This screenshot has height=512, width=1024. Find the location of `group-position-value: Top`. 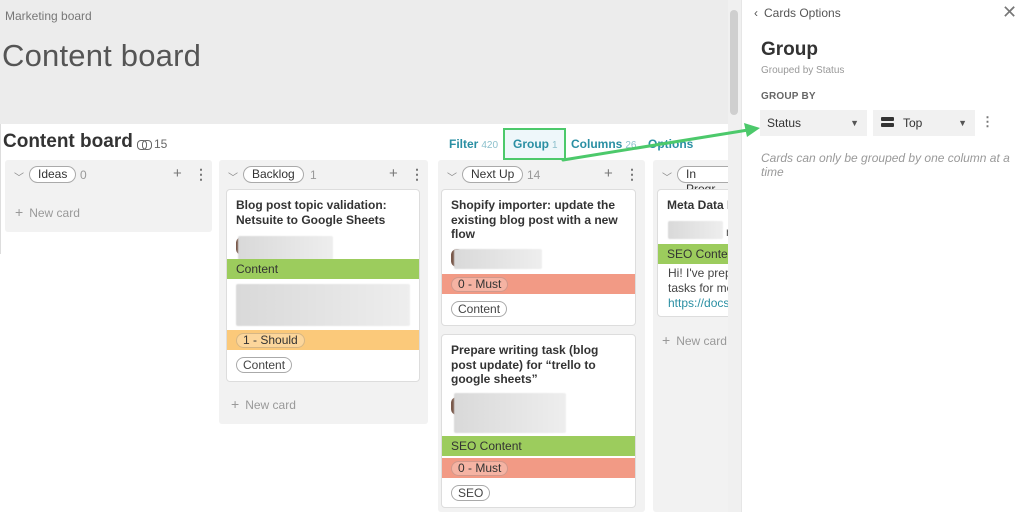

group-position-value: Top is located at coordinates (913, 123).